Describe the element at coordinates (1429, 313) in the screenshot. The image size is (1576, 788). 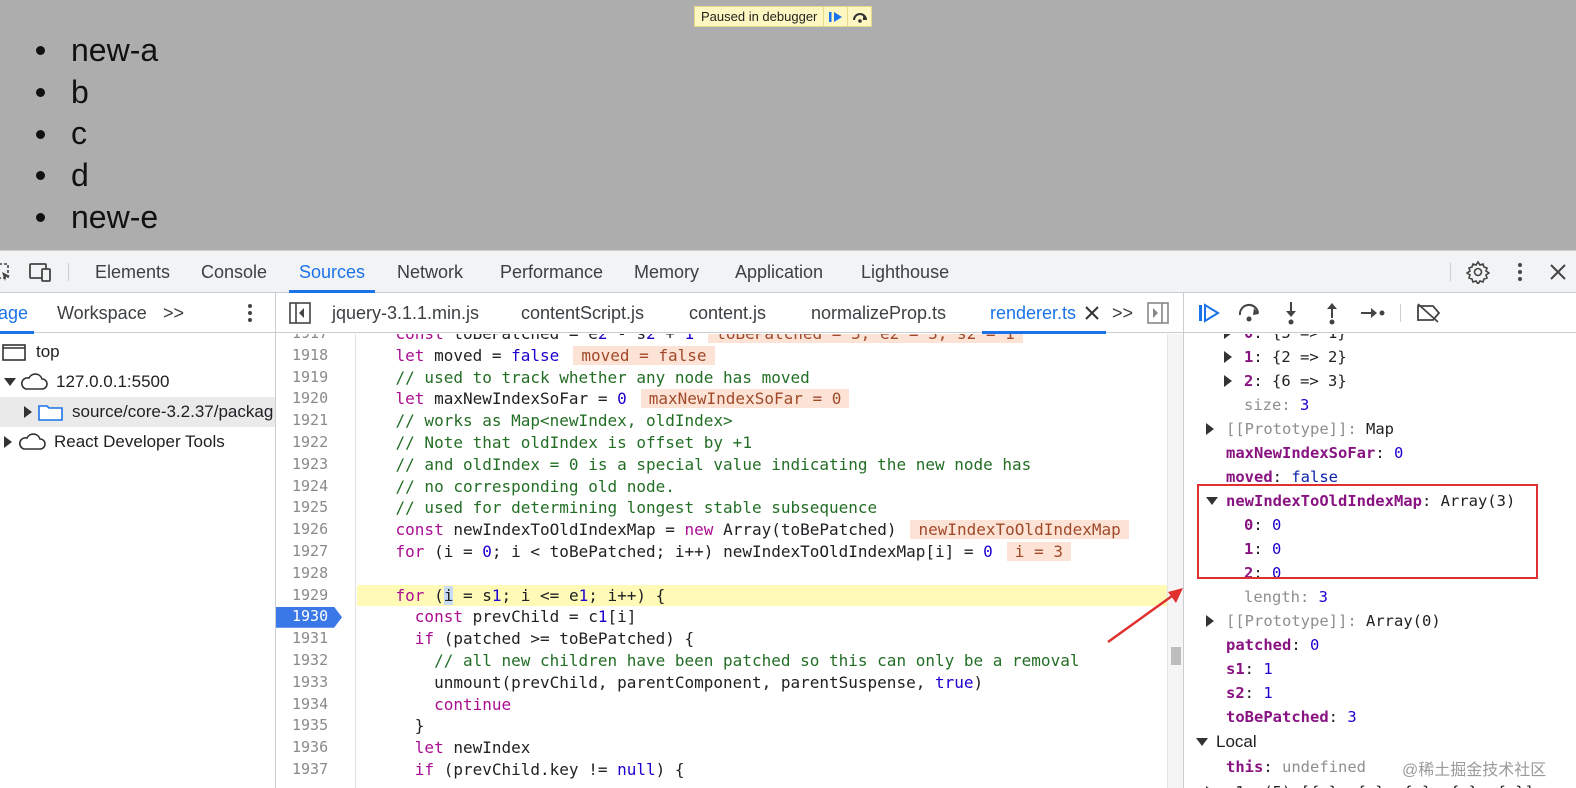
I see `deactivate-breakpoints-button` at that location.